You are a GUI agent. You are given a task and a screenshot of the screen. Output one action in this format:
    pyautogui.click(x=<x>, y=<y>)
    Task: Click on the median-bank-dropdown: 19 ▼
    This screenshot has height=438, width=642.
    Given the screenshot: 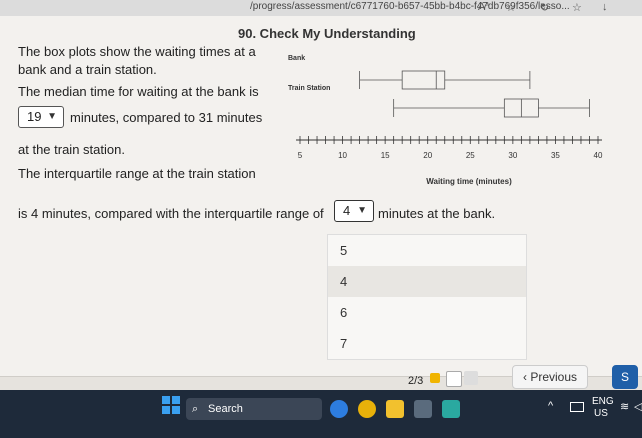 What is the action you would take?
    pyautogui.click(x=41, y=117)
    